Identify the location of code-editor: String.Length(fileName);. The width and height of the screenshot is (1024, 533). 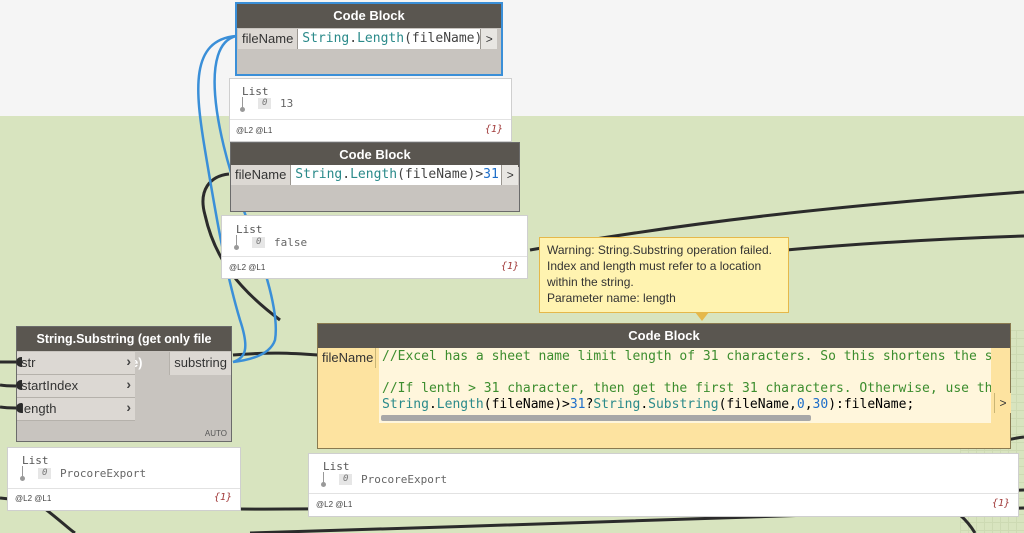
(394, 39).